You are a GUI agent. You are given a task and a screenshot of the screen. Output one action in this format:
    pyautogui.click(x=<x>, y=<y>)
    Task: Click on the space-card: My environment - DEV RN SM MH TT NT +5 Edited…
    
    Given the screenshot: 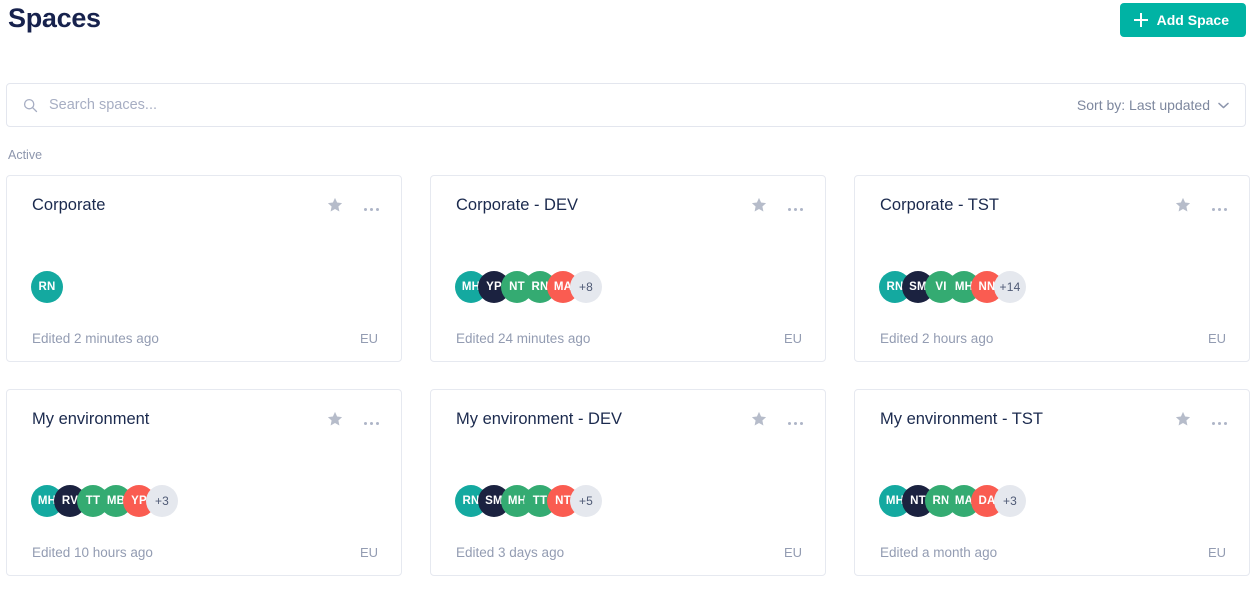 What is the action you would take?
    pyautogui.click(x=628, y=482)
    